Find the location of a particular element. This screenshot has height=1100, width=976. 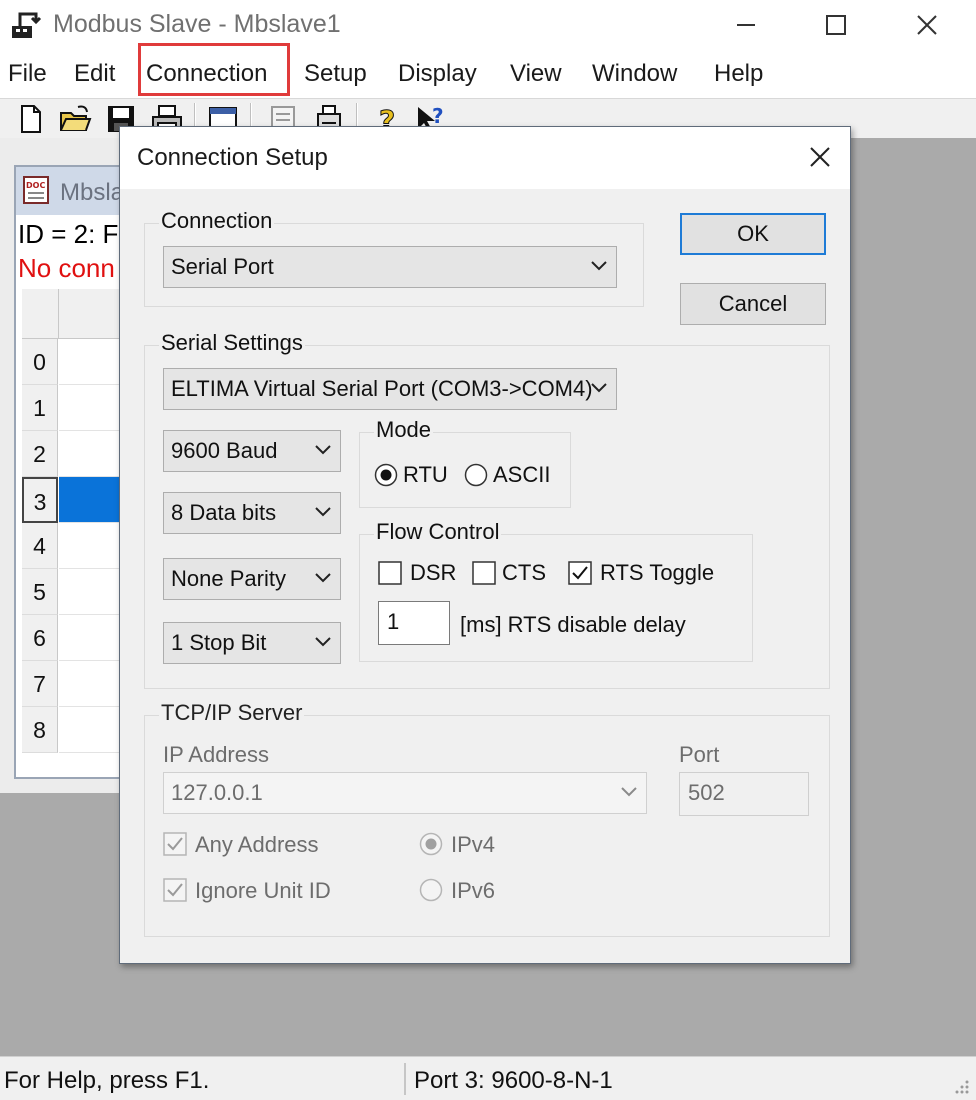

ip-address-label: IP Address is located at coordinates (216, 754).